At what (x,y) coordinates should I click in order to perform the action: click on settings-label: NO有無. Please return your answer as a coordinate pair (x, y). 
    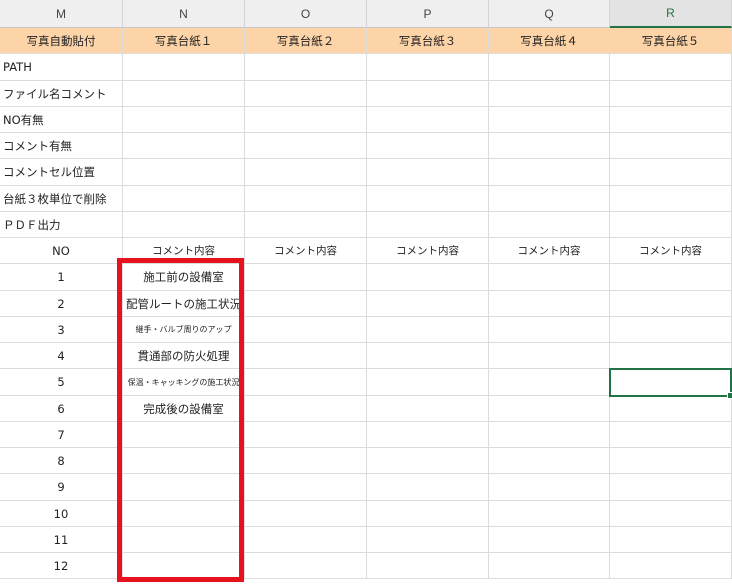
    Looking at the image, I should click on (61, 120).